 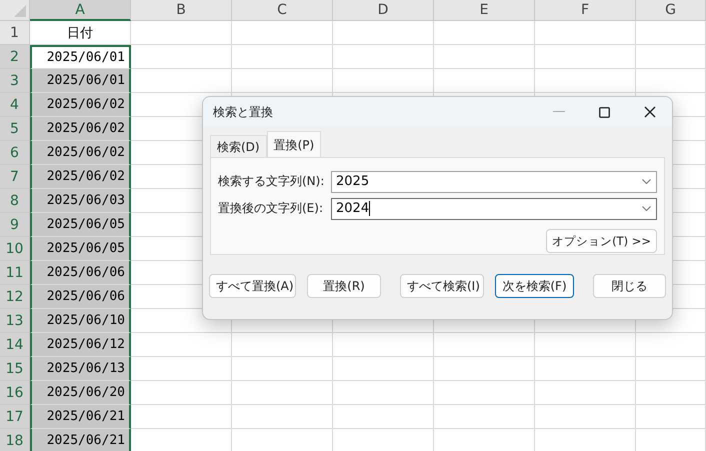 I want to click on row-header: 8, so click(x=15, y=201).